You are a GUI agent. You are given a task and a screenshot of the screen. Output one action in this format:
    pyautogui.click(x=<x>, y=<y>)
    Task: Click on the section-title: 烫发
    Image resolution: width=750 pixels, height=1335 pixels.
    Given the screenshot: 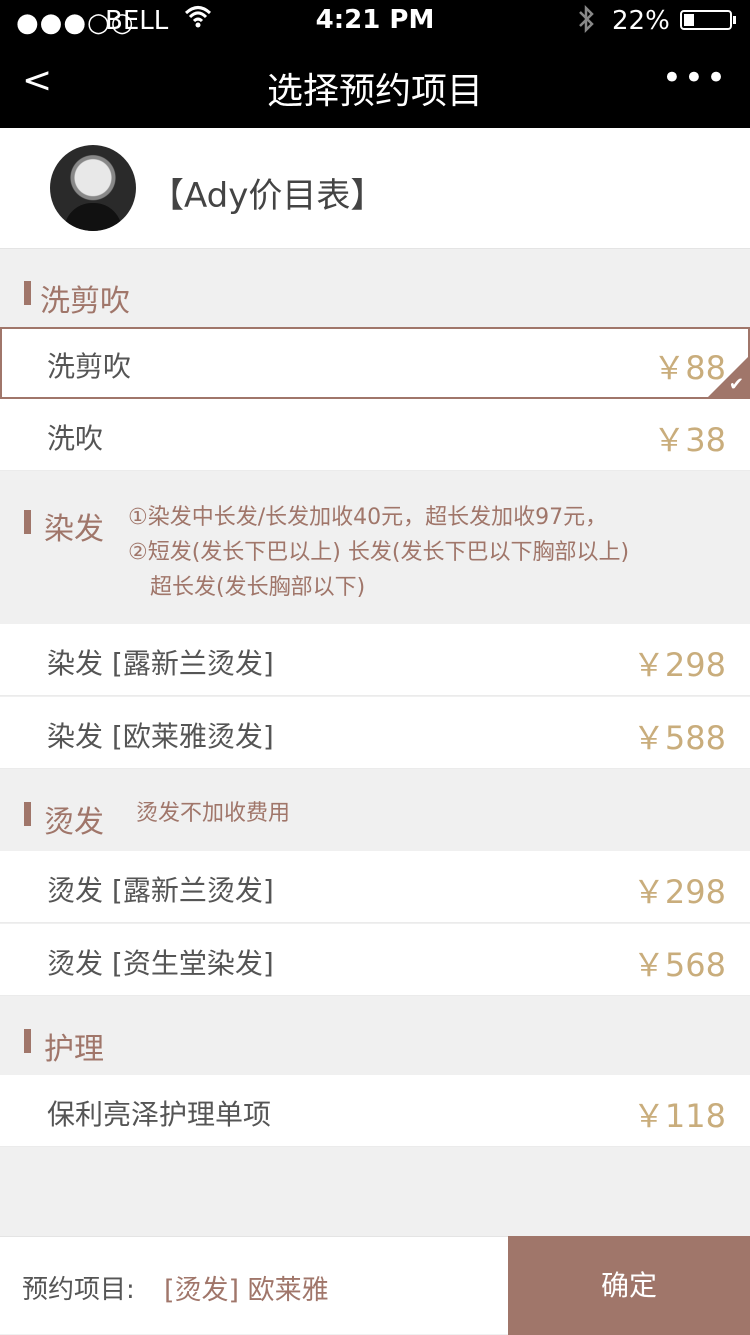 What is the action you would take?
    pyautogui.click(x=74, y=822)
    